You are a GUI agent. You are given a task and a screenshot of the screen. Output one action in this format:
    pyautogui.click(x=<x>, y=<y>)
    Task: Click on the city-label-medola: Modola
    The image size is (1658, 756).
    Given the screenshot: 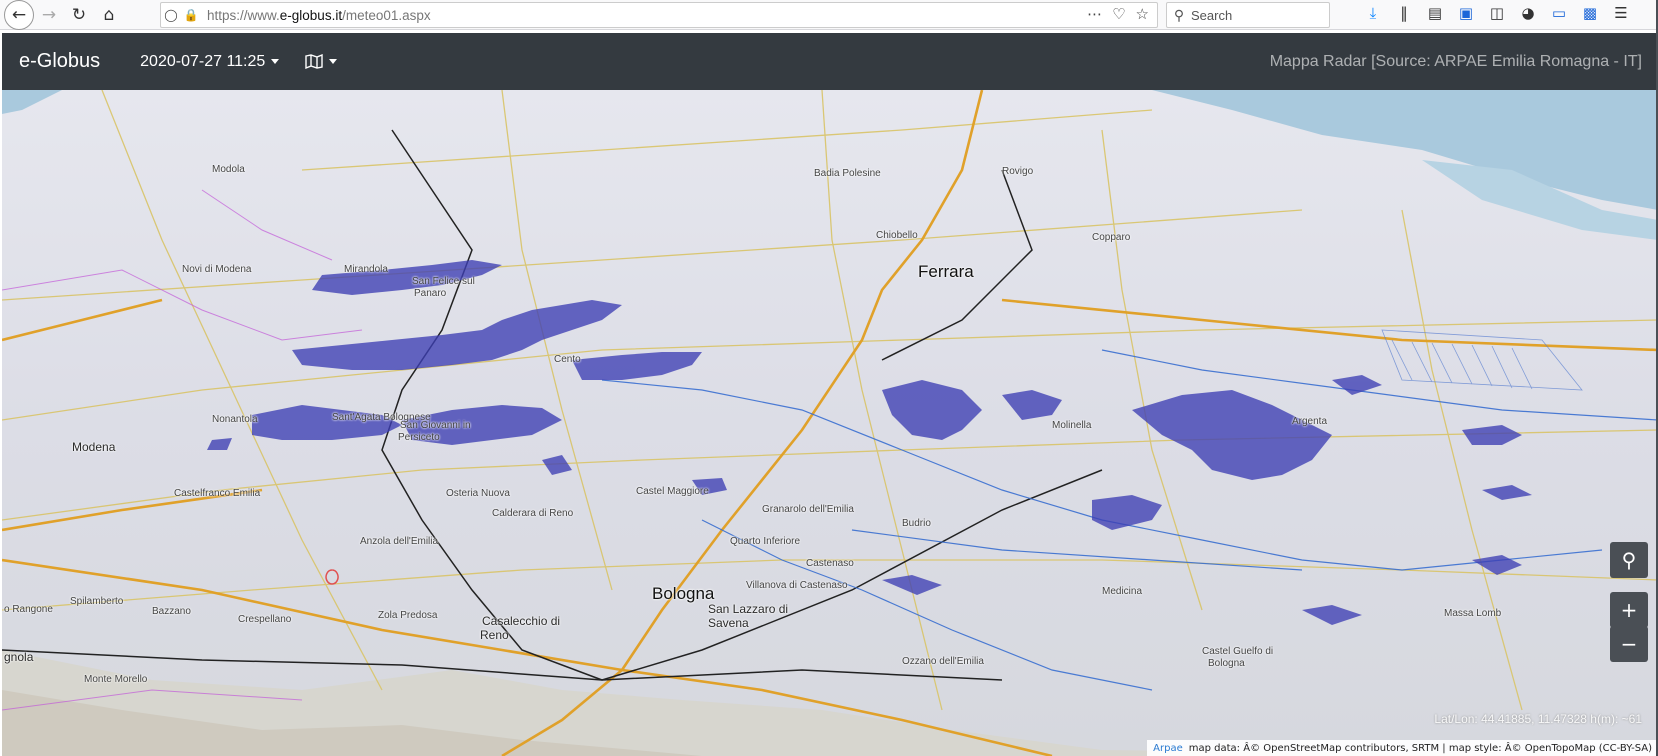 What is the action you would take?
    pyautogui.click(x=228, y=169)
    